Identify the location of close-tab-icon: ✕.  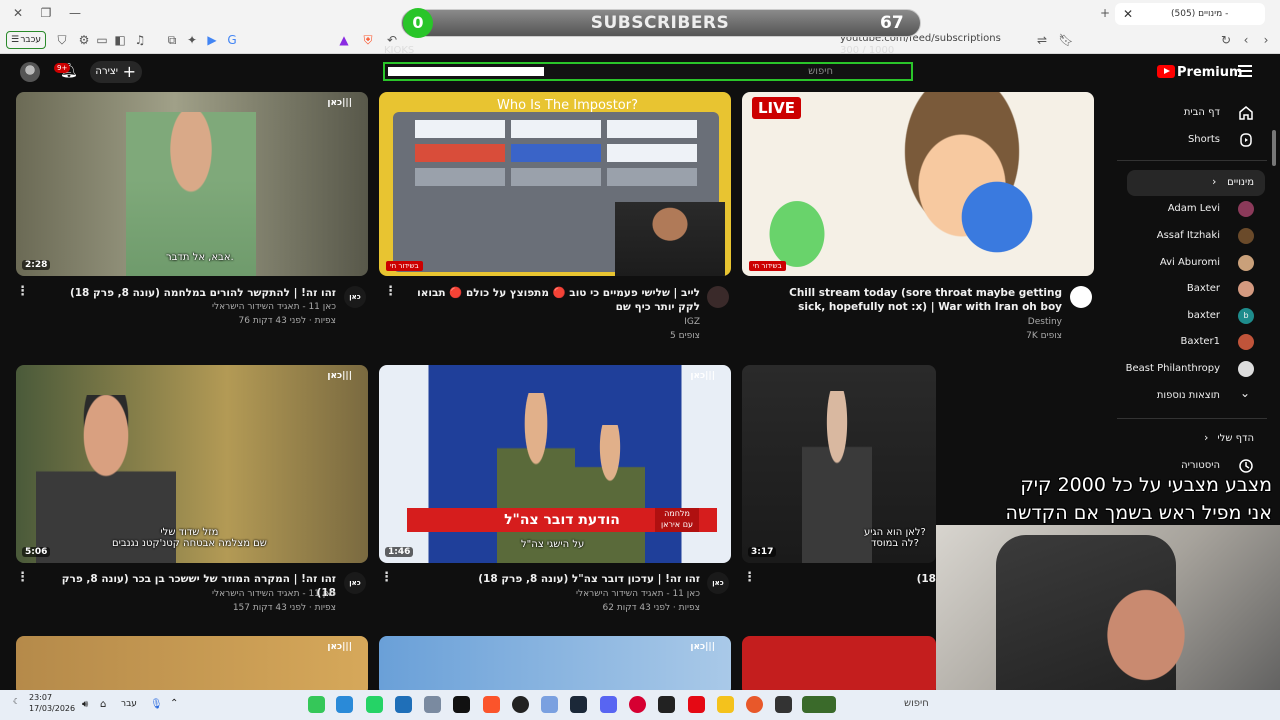
(1128, 14).